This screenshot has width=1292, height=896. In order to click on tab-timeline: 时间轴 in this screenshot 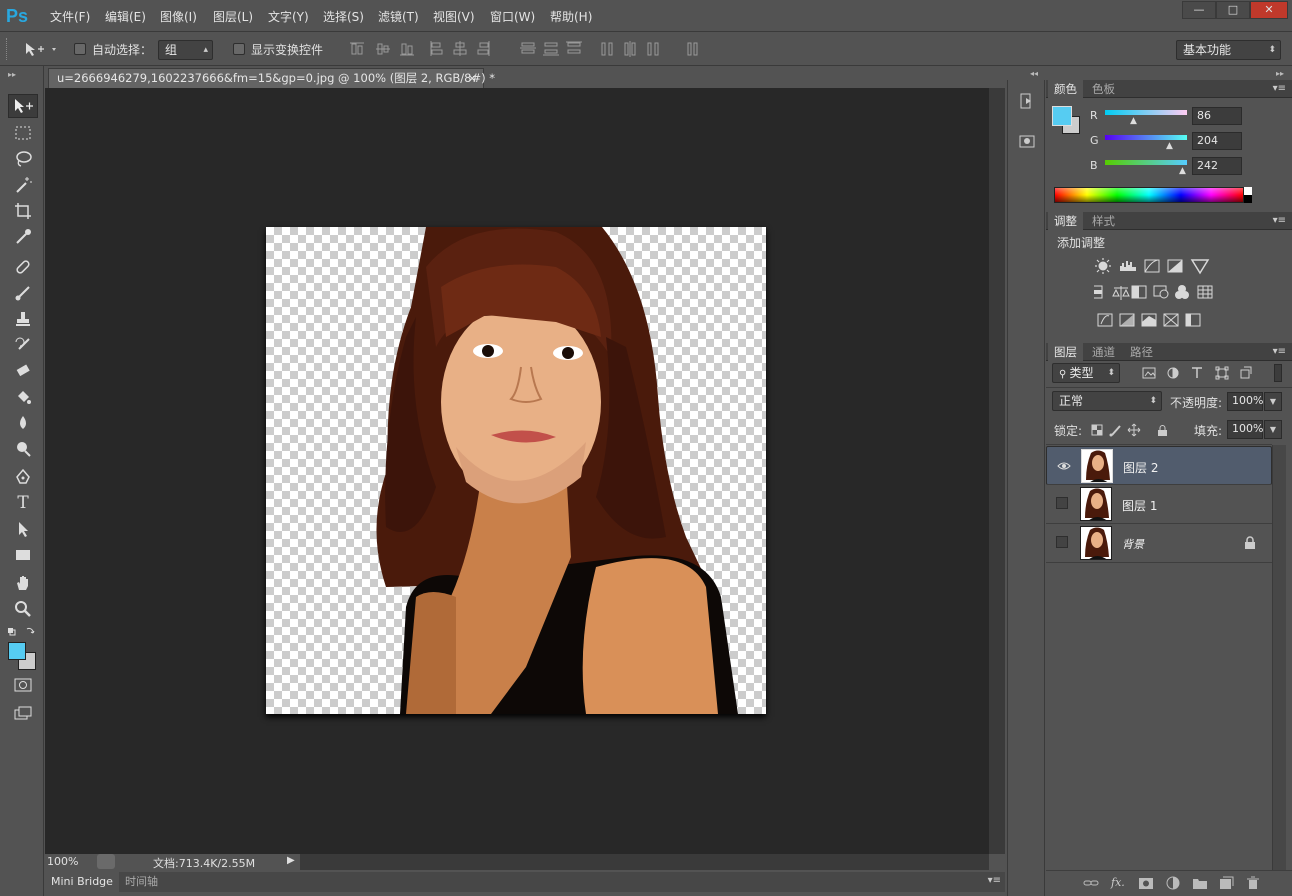, I will do `click(141, 882)`.